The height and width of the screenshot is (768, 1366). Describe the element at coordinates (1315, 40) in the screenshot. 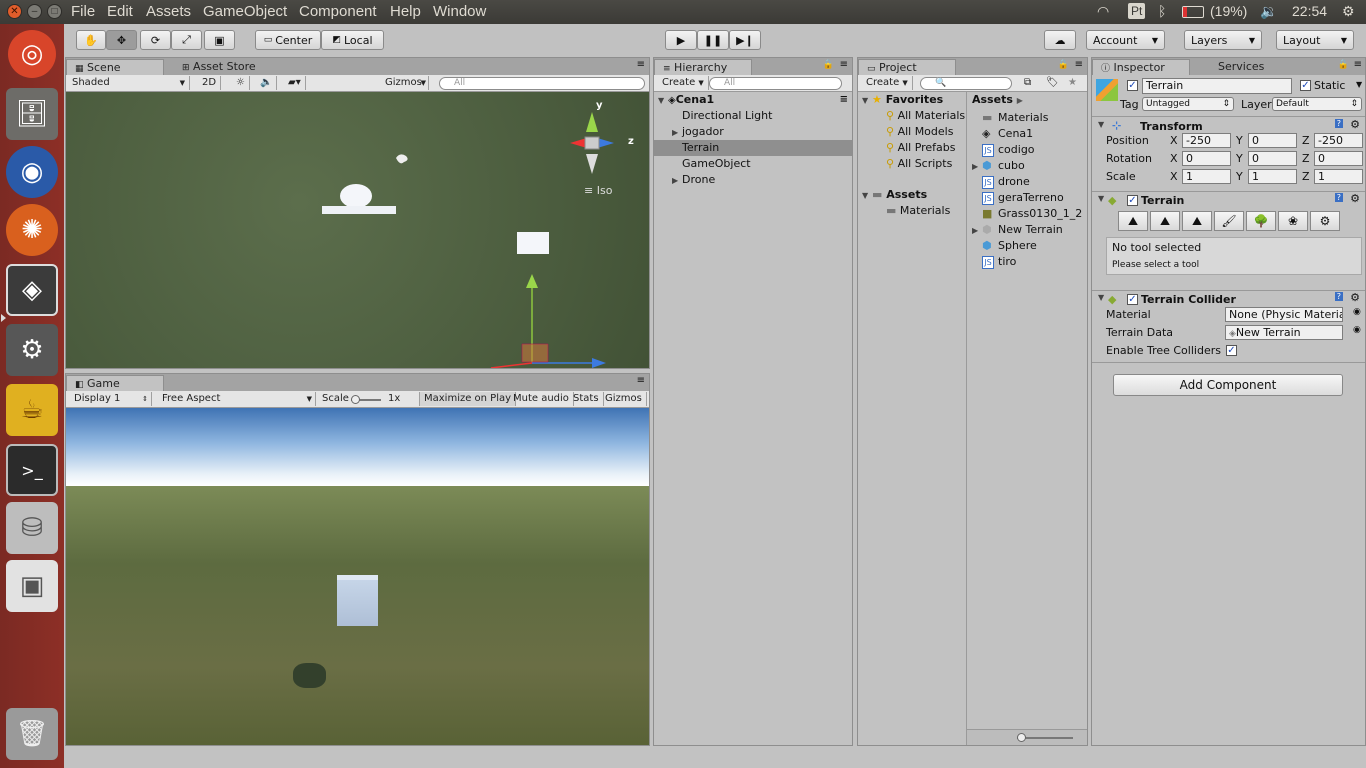

I see `layout-dropdown: Layout ▼` at that location.